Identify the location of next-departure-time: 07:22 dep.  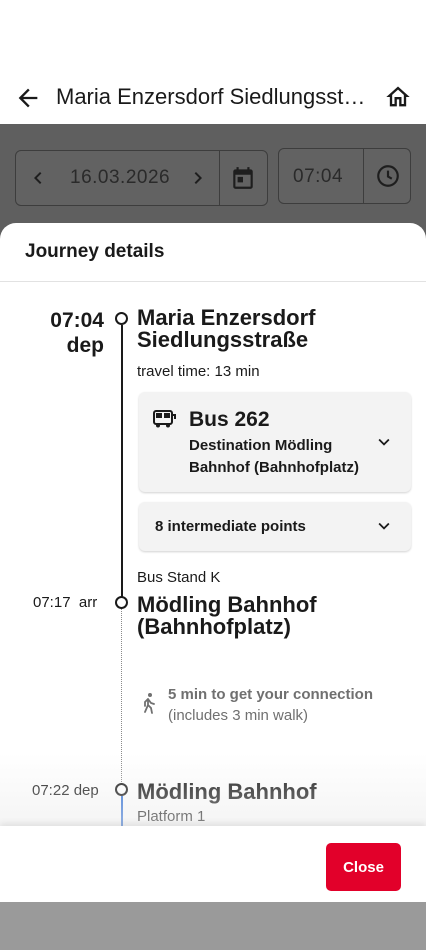
(65, 790).